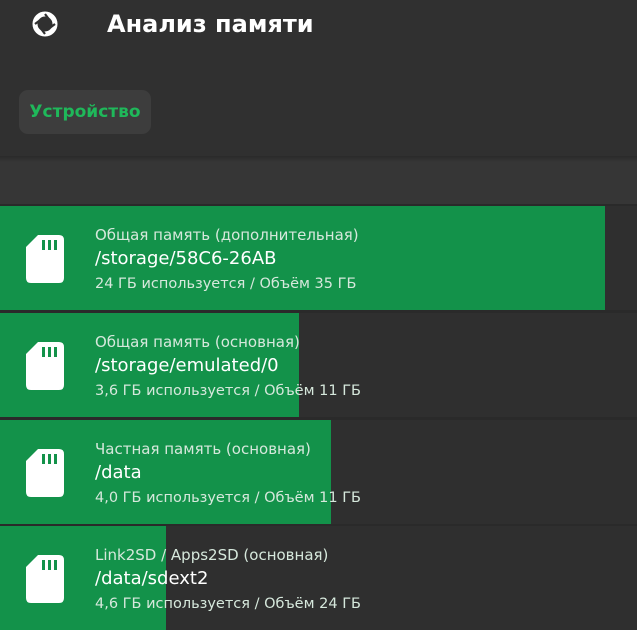 This screenshot has width=637, height=630. Describe the element at coordinates (85, 112) in the screenshot. I see `device-tab: Устройство` at that location.